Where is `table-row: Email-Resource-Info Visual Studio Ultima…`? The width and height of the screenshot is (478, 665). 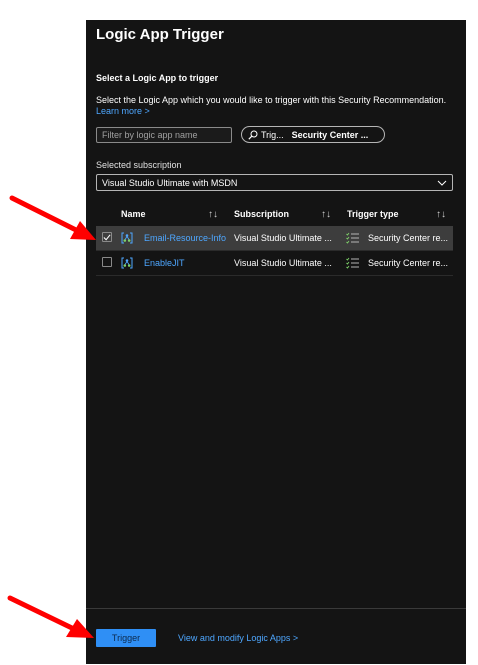
table-row: Email-Resource-Info Visual Studio Ultima… is located at coordinates (274, 238).